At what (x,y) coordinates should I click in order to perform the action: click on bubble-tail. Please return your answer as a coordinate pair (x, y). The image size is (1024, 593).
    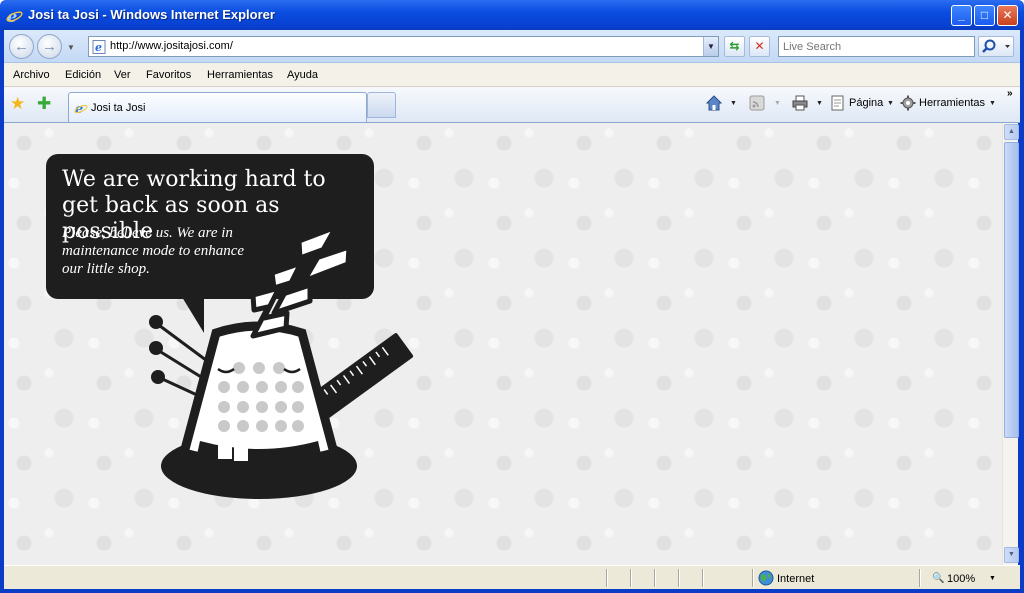
    Looking at the image, I should click on (193, 315).